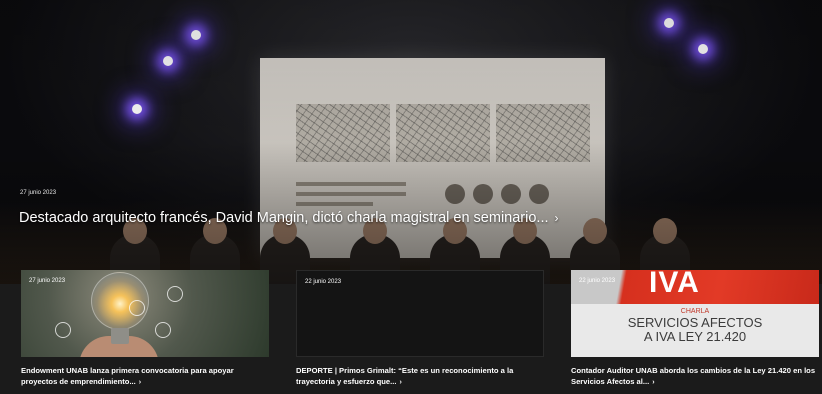  I want to click on charla-label: CHARLA, so click(695, 311).